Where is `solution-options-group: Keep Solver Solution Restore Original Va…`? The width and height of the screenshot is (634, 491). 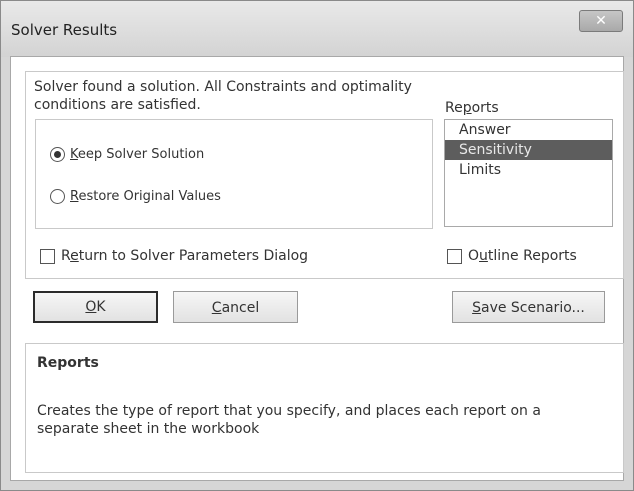 solution-options-group: Keep Solver Solution Restore Original Va… is located at coordinates (234, 174).